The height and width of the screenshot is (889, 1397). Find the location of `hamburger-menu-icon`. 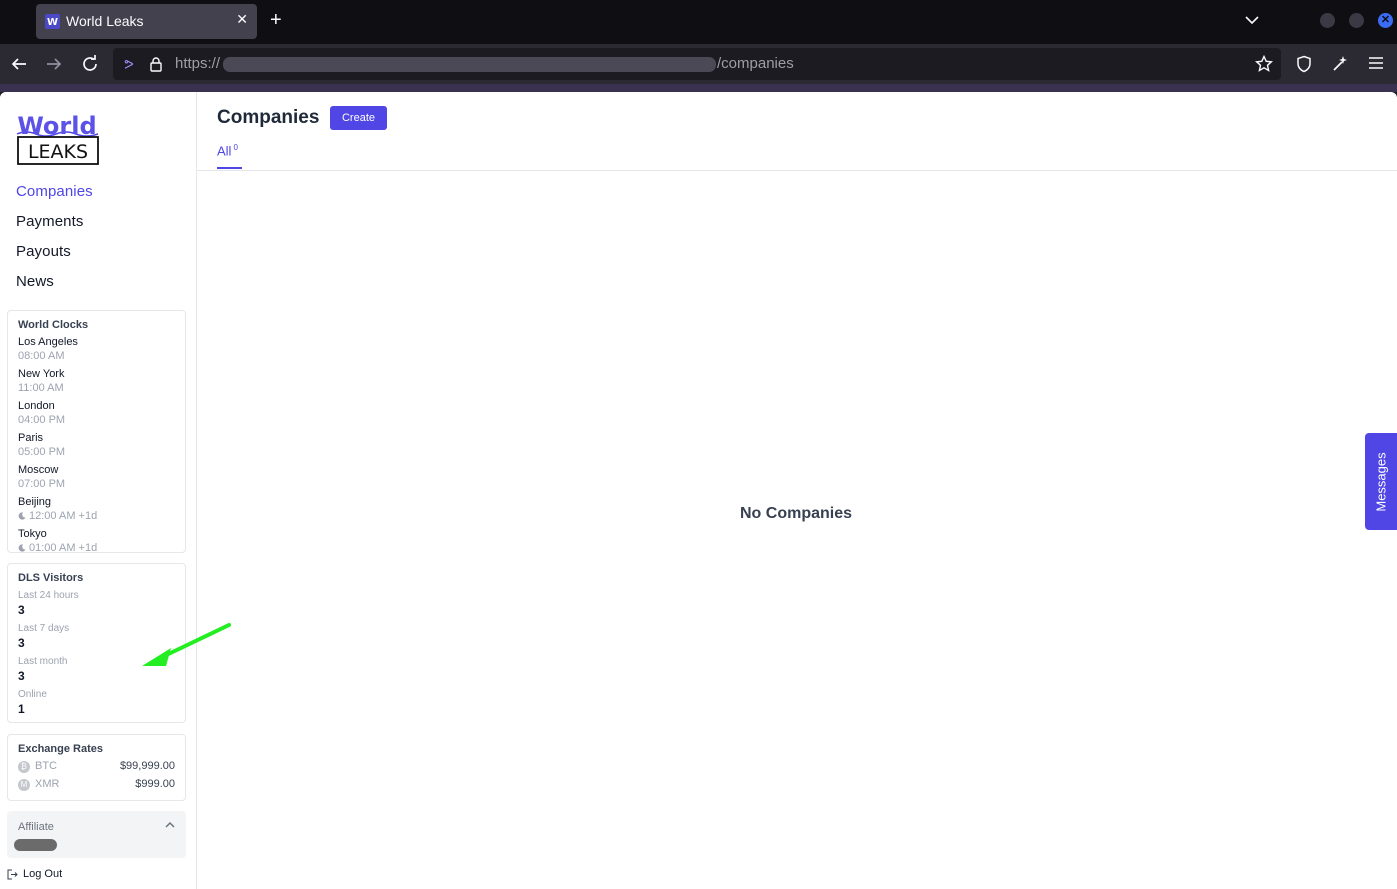

hamburger-menu-icon is located at coordinates (1376, 63).